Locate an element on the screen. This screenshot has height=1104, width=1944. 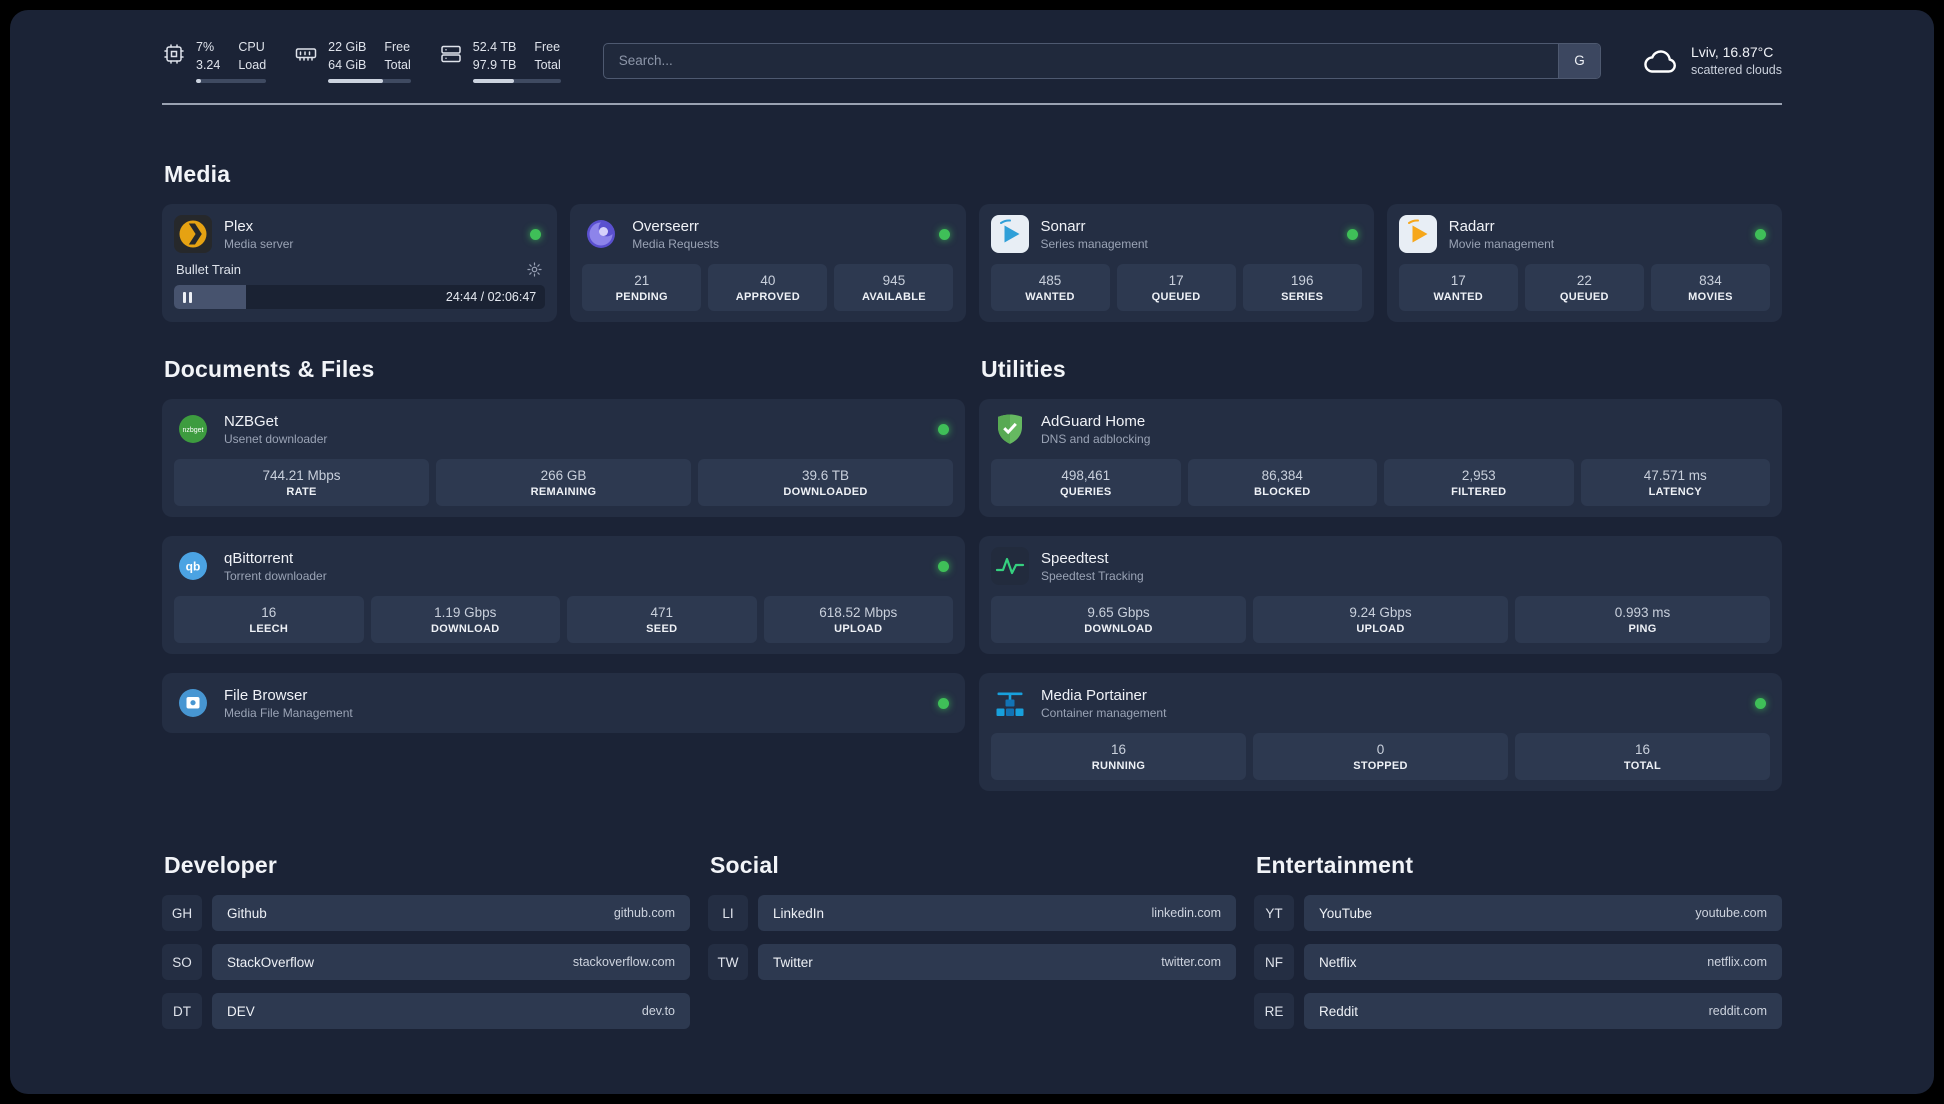
bookmark-row-netflix: NF Netflix netflix.com is located at coordinates (1518, 962).